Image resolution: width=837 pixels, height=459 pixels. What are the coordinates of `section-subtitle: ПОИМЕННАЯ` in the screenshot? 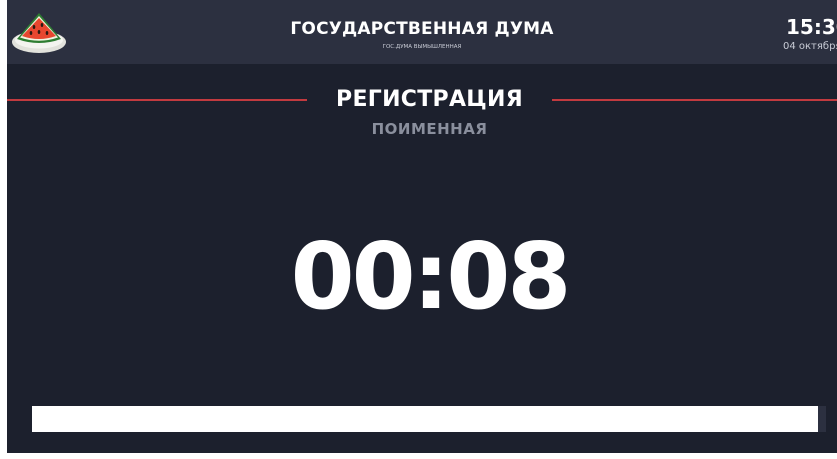 It's located at (429, 129).